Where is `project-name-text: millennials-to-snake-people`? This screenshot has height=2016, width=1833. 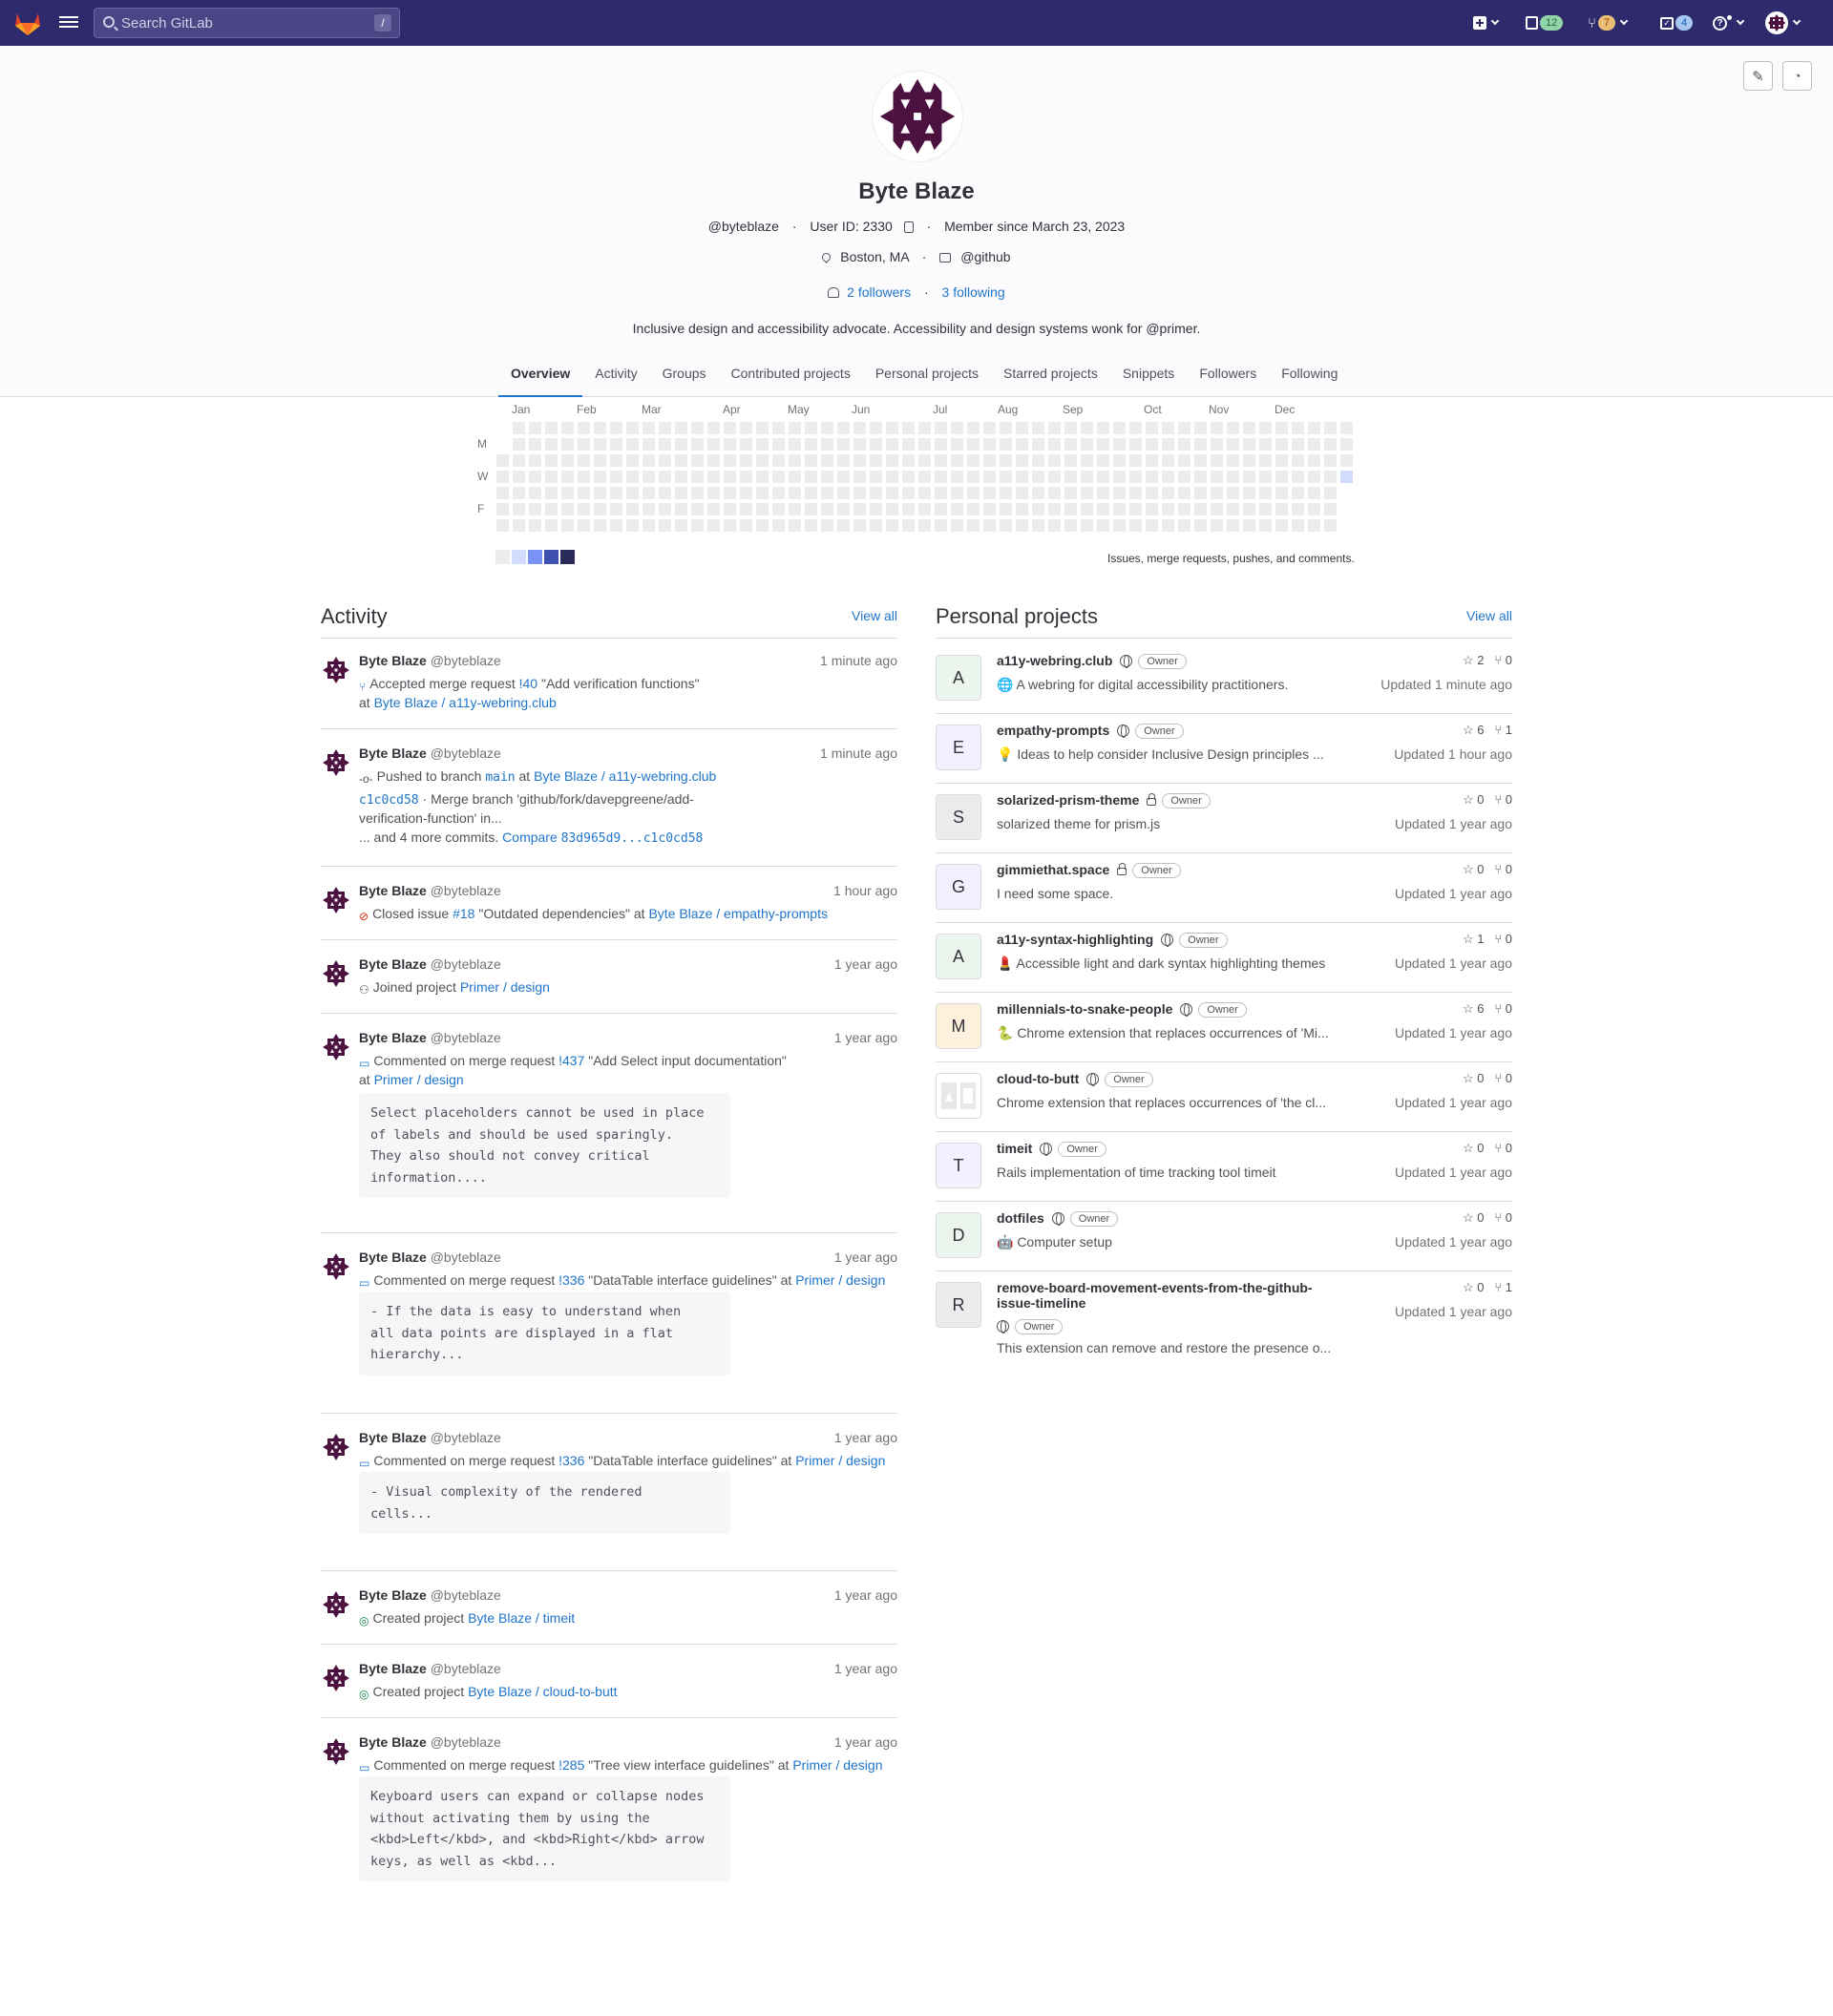
project-name-text: millennials-to-snake-people is located at coordinates (1085, 1009).